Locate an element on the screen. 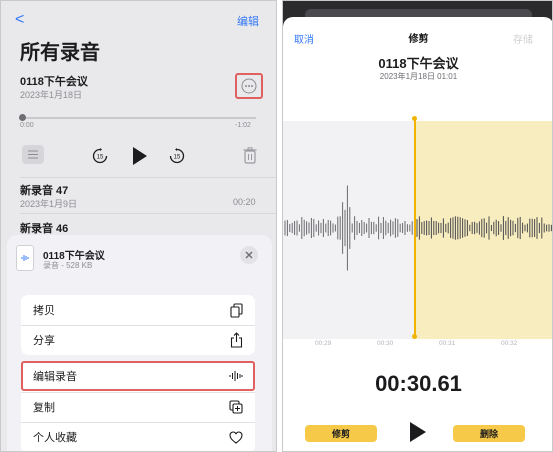 This screenshot has height=452, width=553. menu-item-favorite: 个人收藏 is located at coordinates (138, 436).